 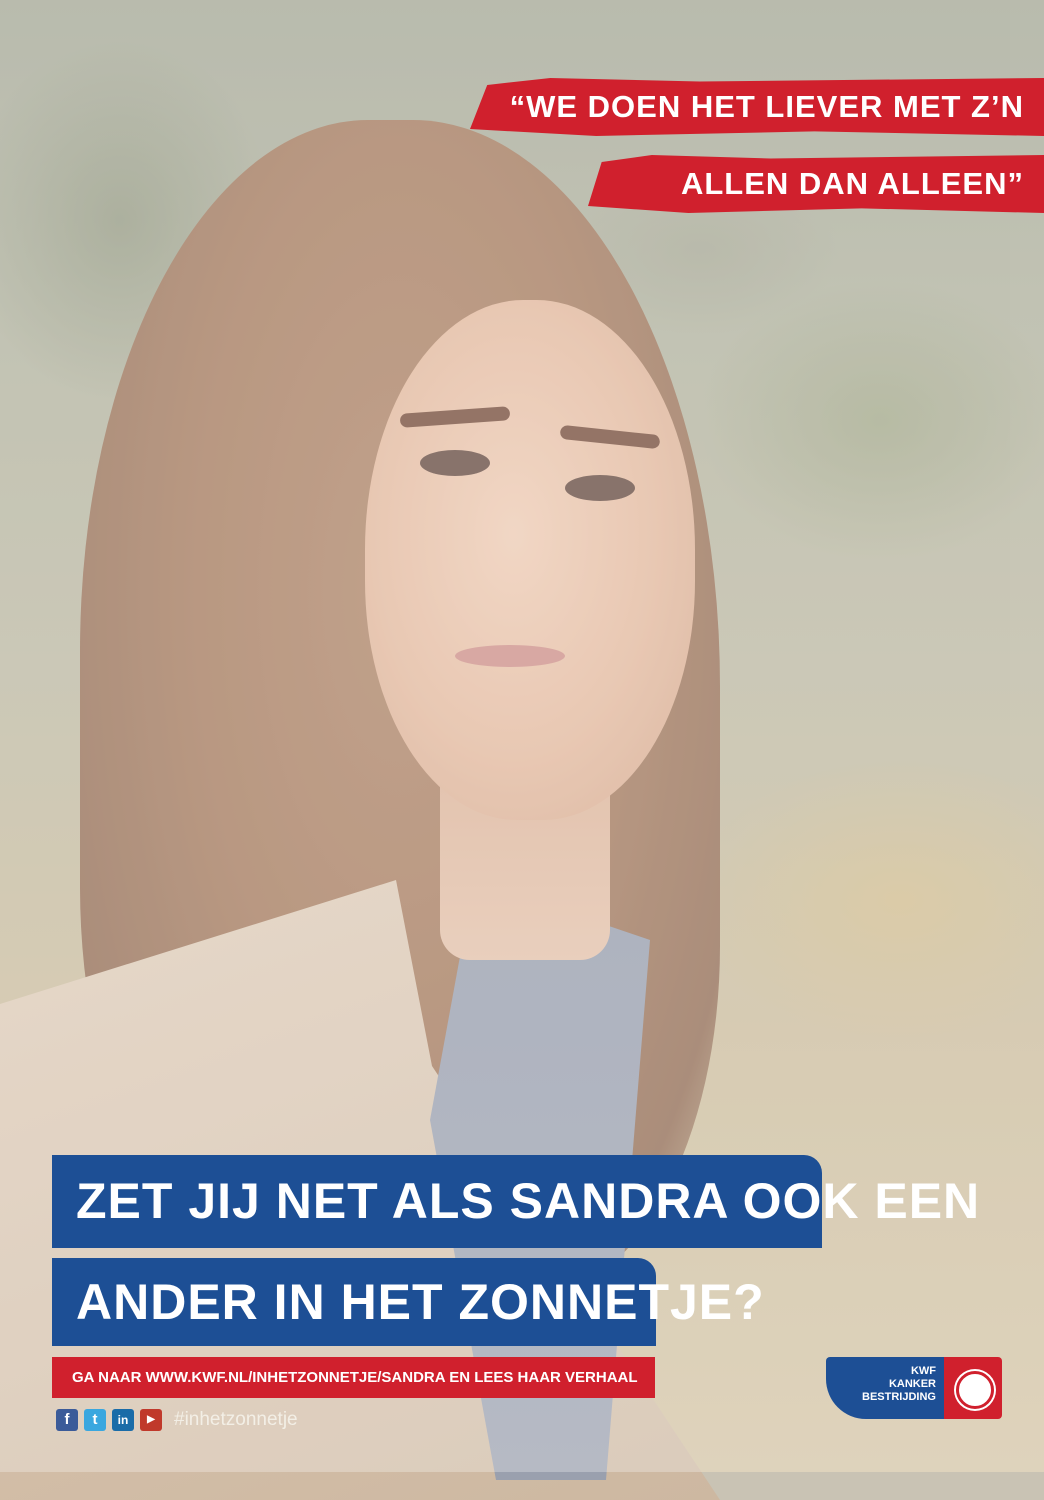 What do you see at coordinates (885, 1388) in the screenshot?
I see `kwf-logo-text: KWF KANKER BESTRIJDING` at bounding box center [885, 1388].